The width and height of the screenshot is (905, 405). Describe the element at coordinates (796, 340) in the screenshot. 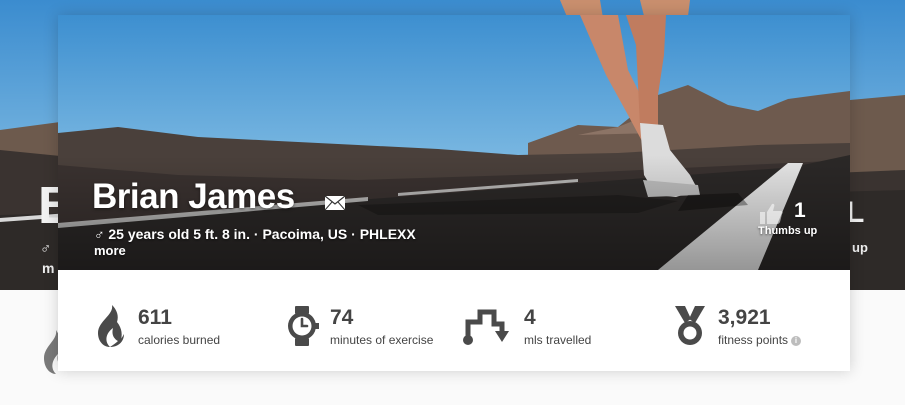

I see `info-icon: i` at that location.